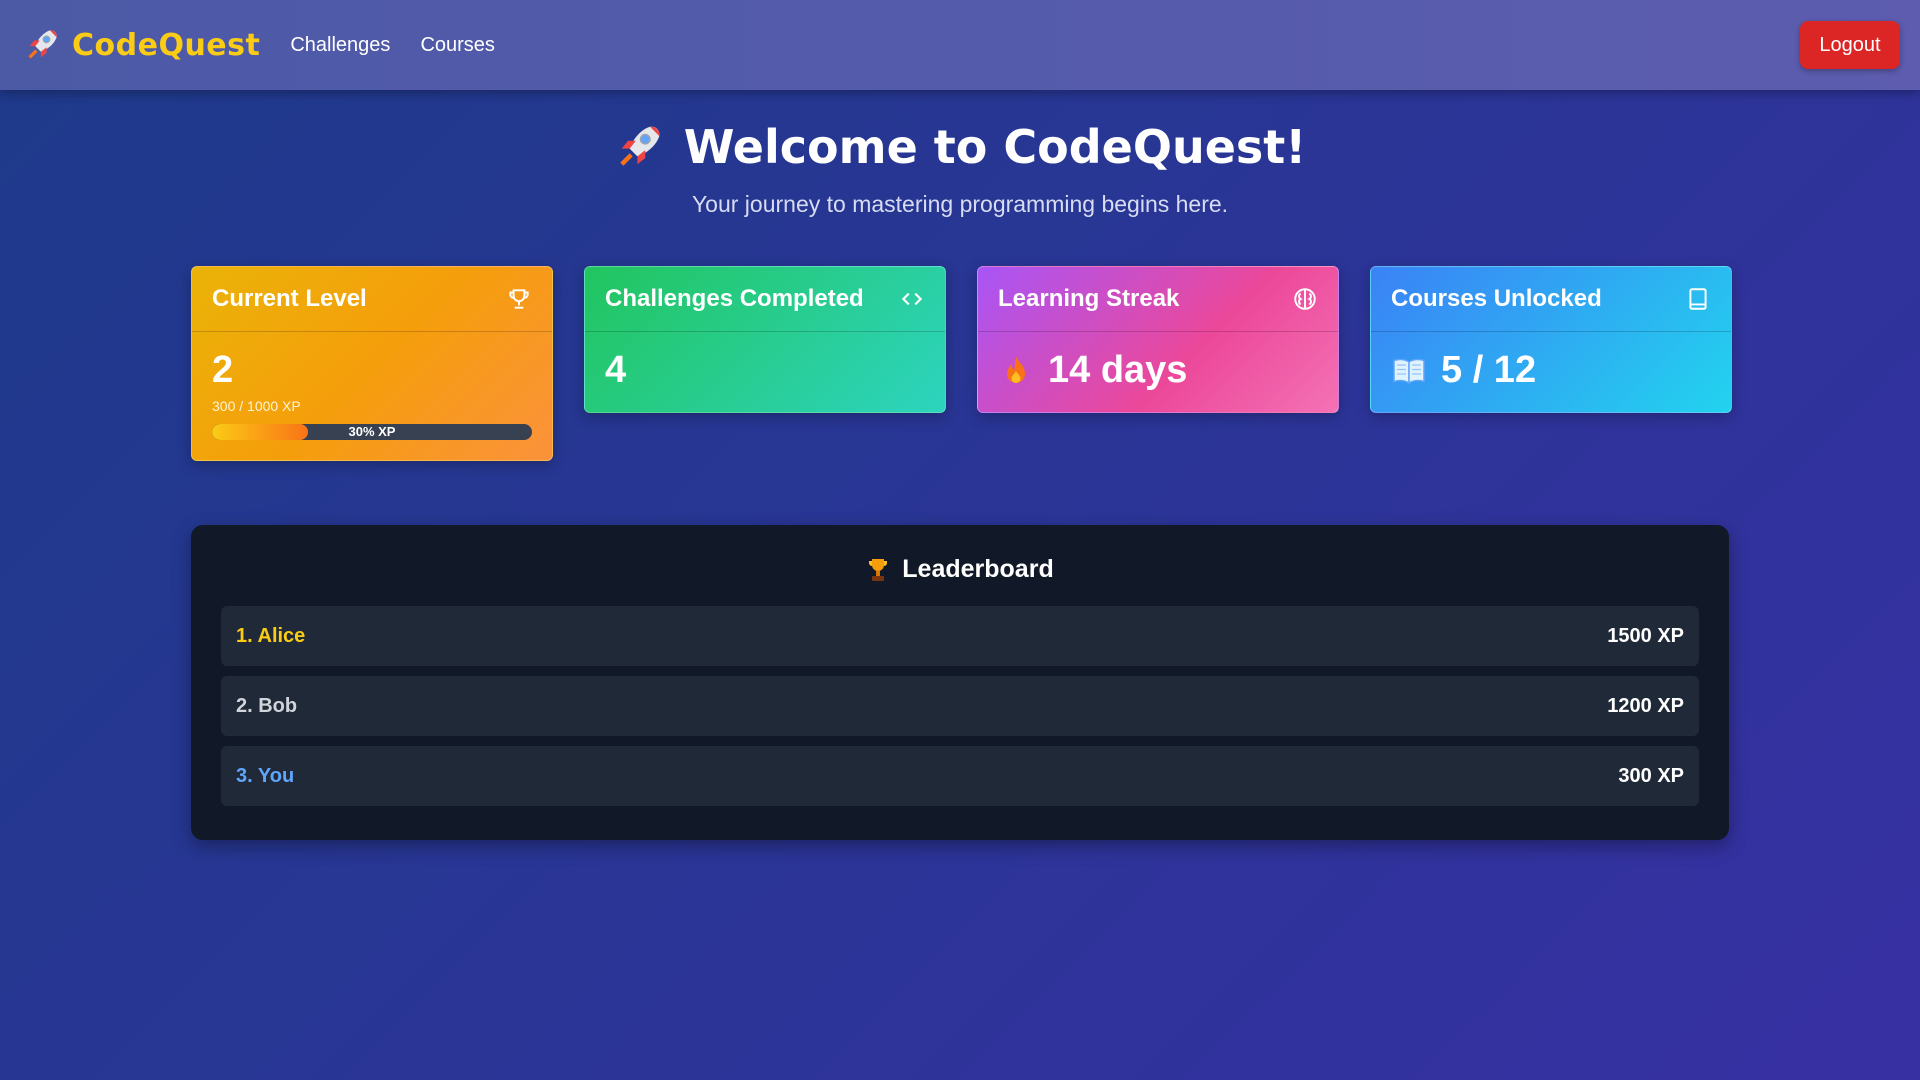  I want to click on challenges-value: 4, so click(616, 370).